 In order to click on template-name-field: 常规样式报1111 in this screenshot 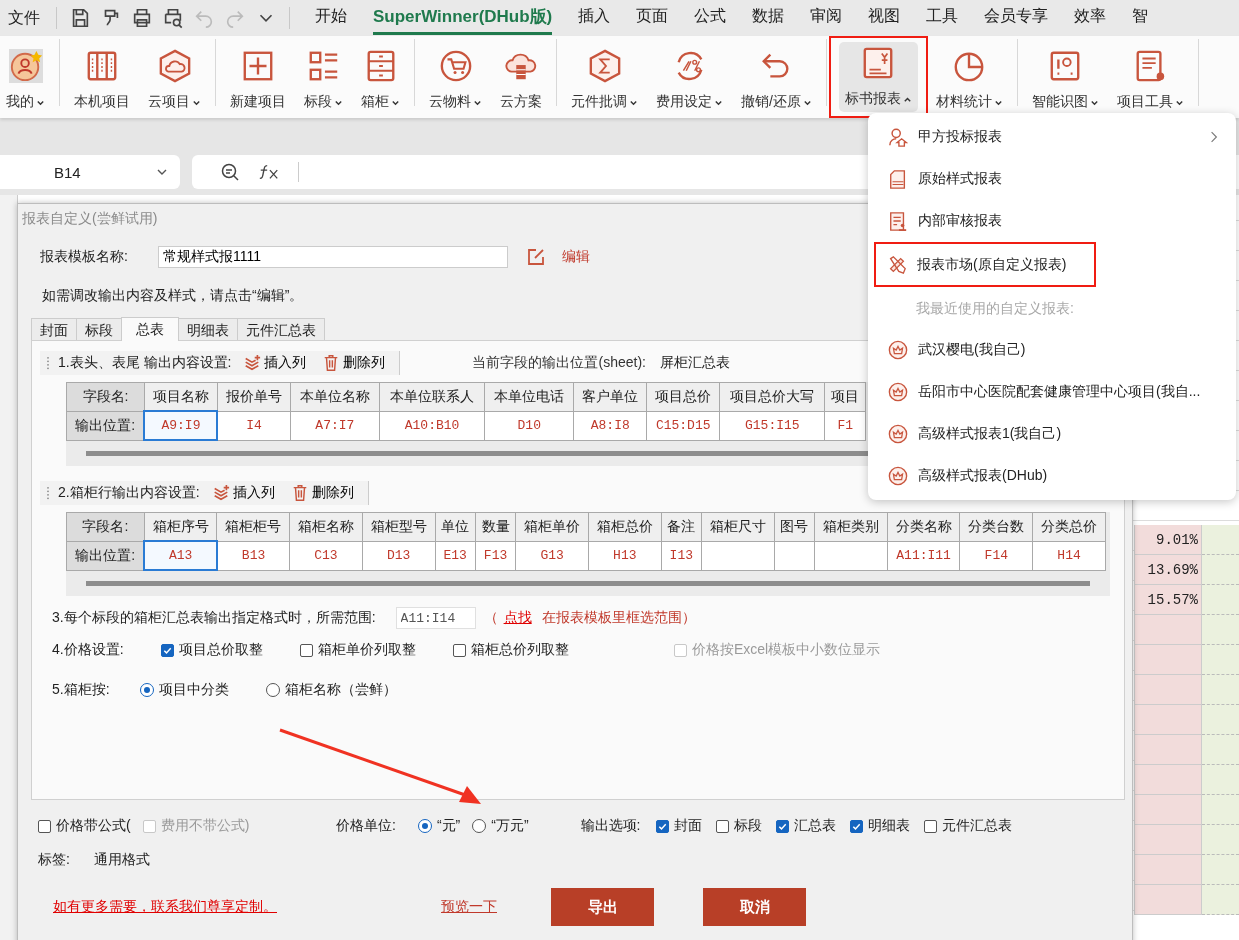, I will do `click(333, 257)`.